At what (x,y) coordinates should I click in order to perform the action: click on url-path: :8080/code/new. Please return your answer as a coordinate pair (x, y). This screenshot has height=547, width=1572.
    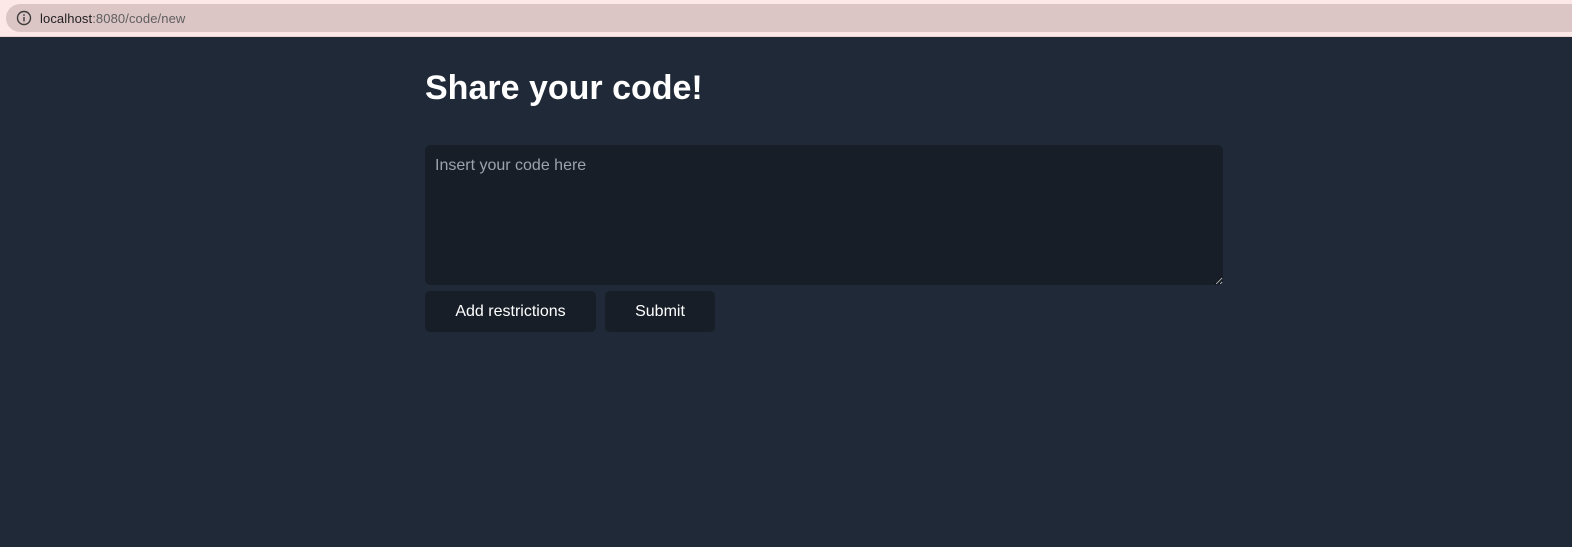
    Looking at the image, I should click on (139, 18).